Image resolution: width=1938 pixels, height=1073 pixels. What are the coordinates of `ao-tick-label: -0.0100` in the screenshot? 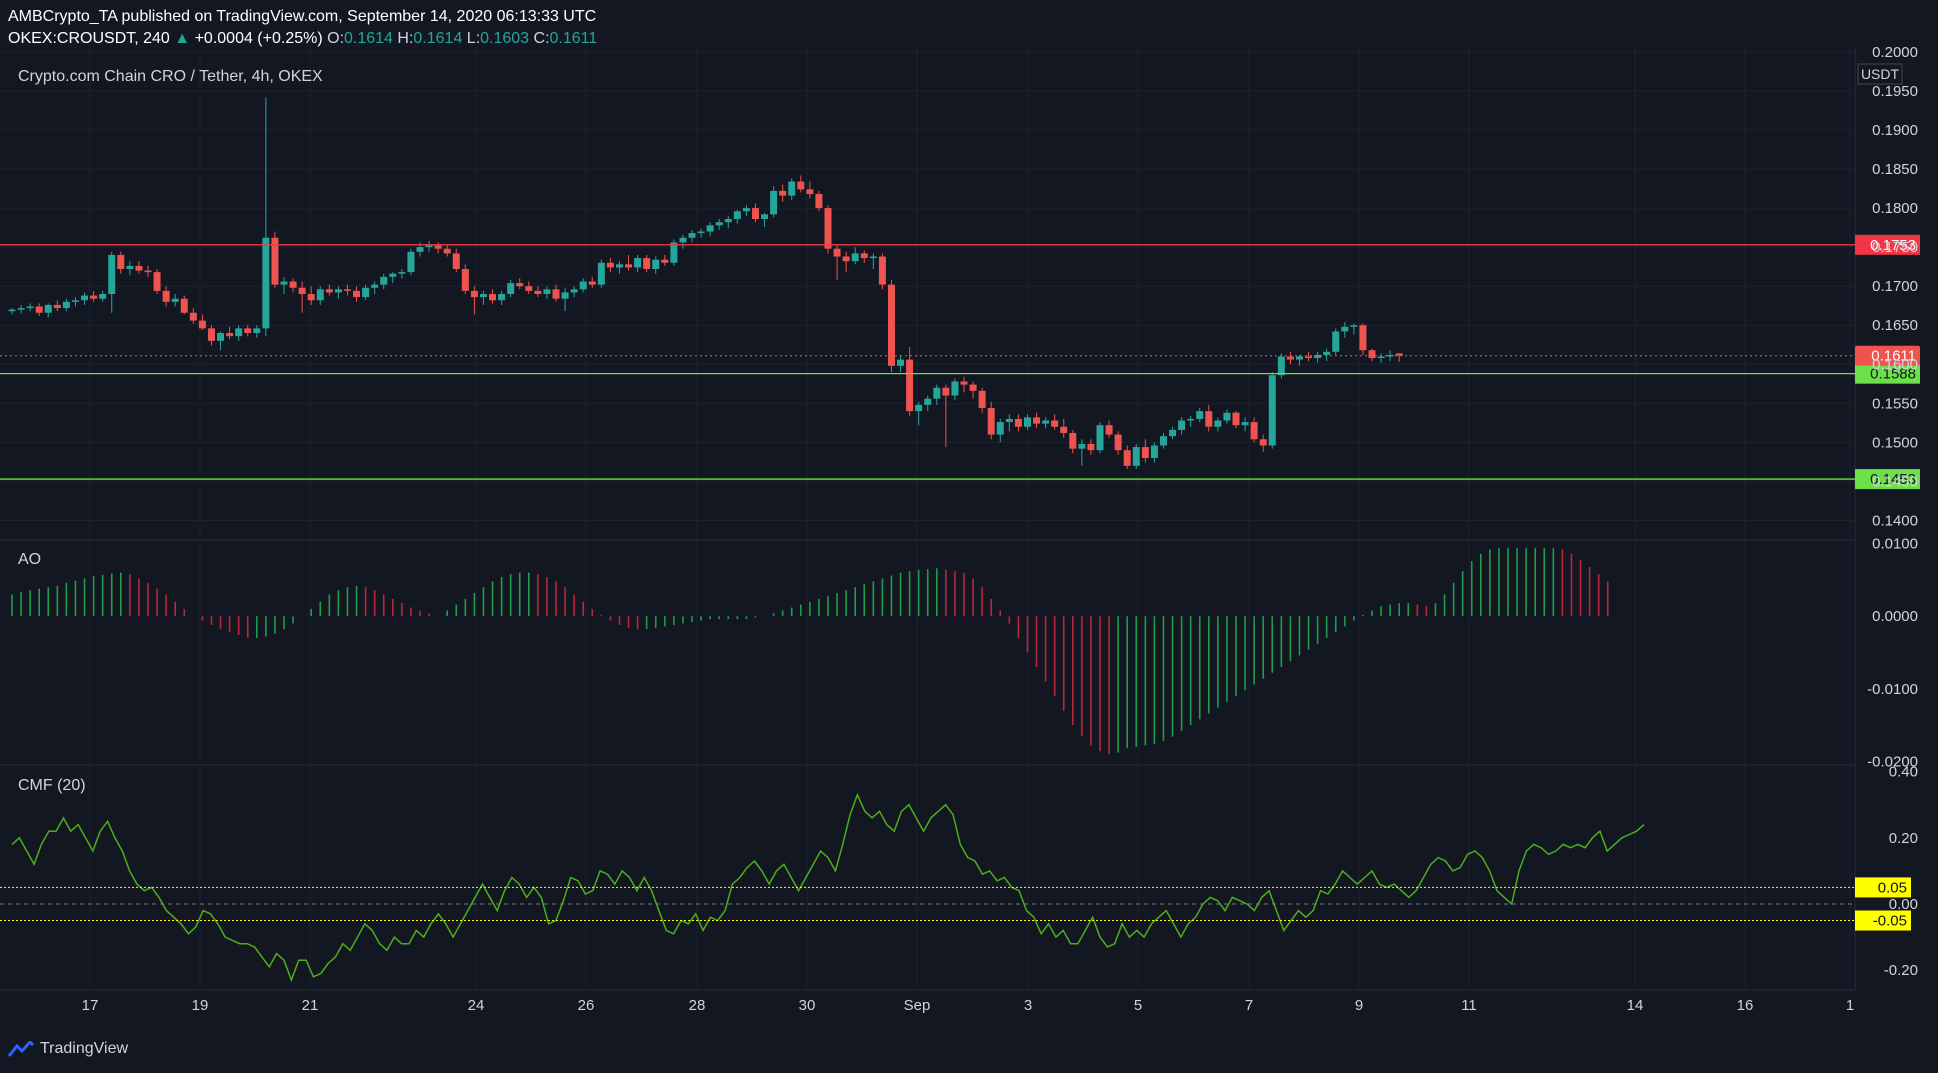 It's located at (1892, 689).